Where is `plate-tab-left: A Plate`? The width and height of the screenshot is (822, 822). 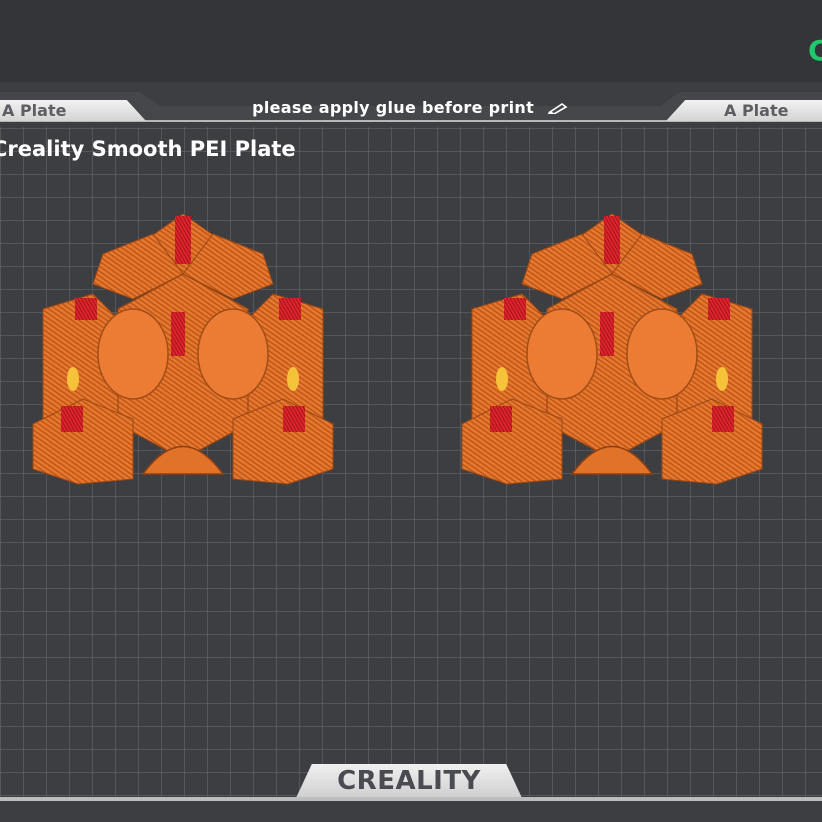
plate-tab-left: A Plate is located at coordinates (73, 110).